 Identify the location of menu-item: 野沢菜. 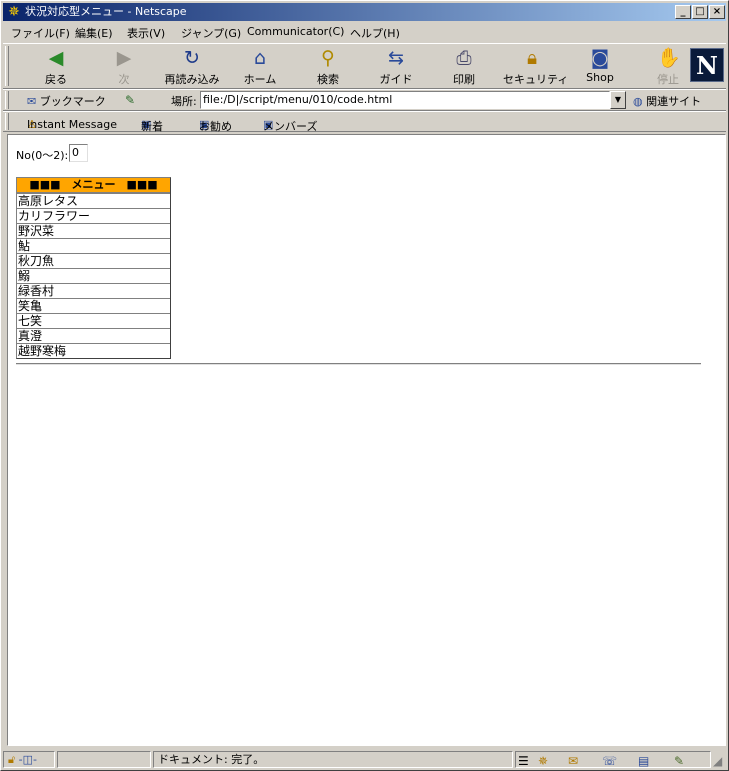
(93, 230).